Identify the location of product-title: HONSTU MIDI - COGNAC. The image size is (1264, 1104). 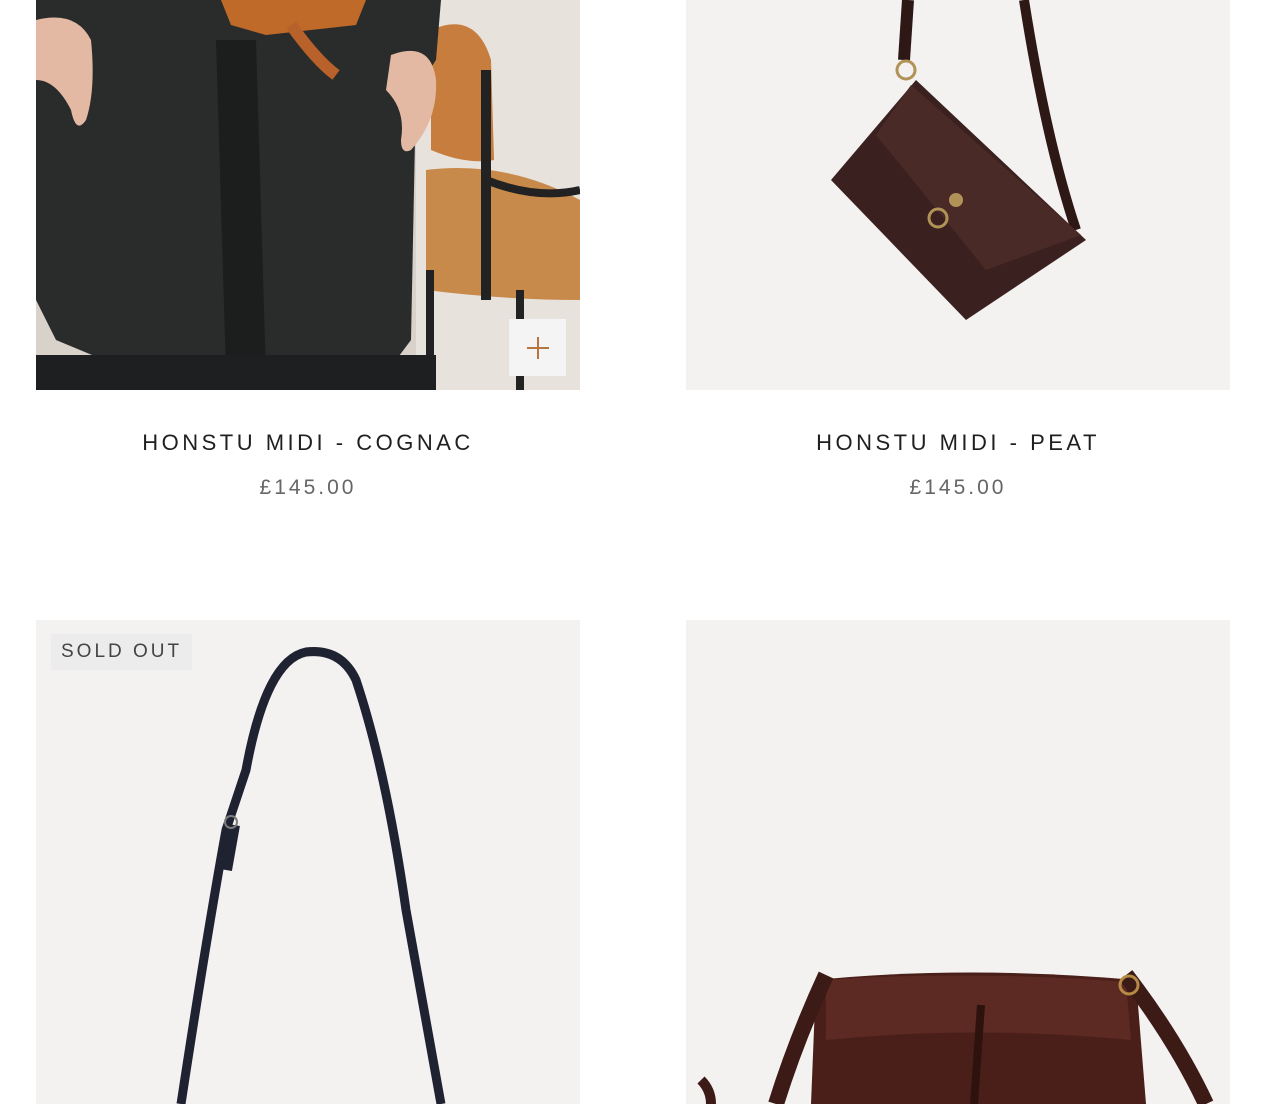
(308, 443).